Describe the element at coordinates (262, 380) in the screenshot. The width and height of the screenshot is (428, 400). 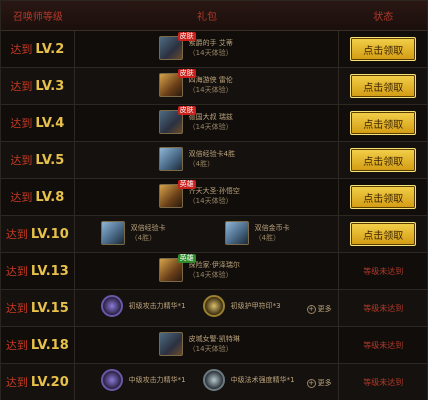
I see `gift-name: 中级法术强度精华*1` at that location.